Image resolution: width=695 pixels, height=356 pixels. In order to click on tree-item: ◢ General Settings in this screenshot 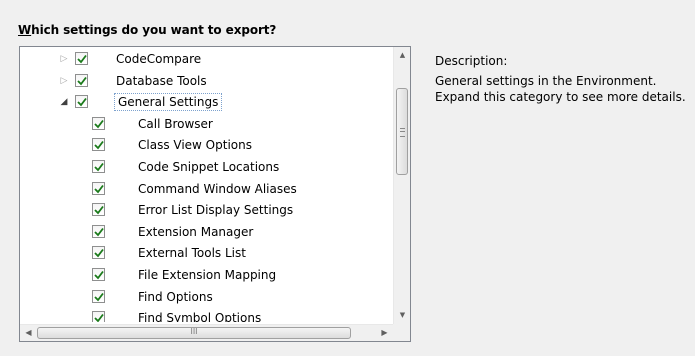, I will do `click(206, 102)`.